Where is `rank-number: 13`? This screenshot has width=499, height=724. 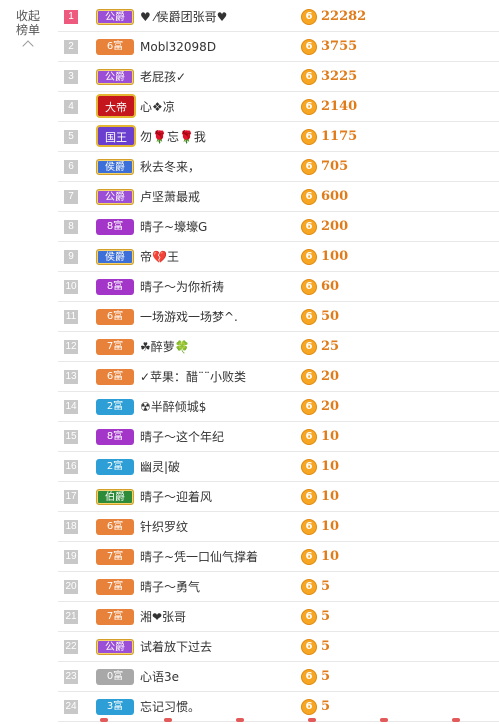 rank-number: 13 is located at coordinates (71, 377).